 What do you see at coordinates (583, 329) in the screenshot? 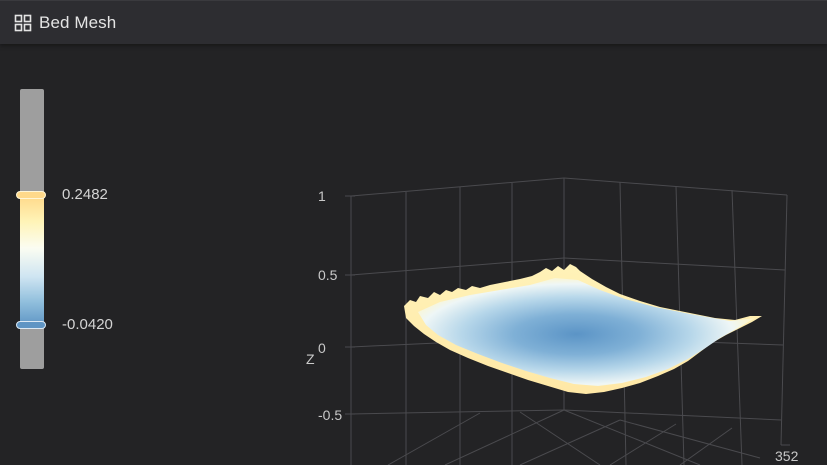
I see `mesh-surface` at bounding box center [583, 329].